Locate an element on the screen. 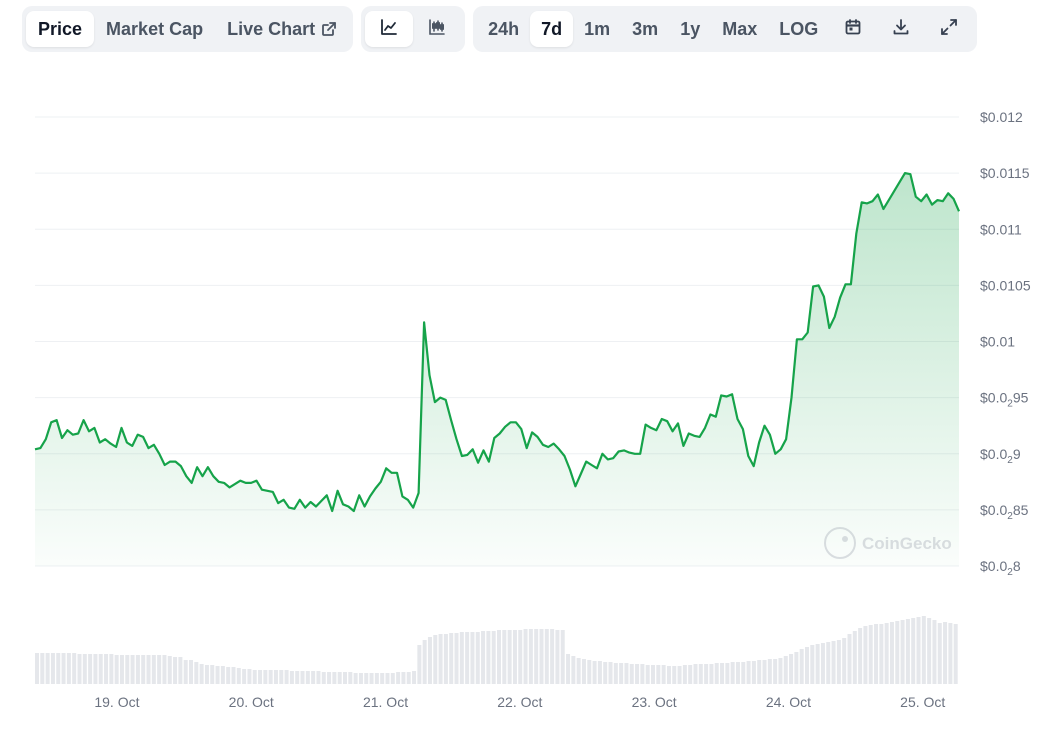  x-tick-label: 21. Oct is located at coordinates (385, 702).